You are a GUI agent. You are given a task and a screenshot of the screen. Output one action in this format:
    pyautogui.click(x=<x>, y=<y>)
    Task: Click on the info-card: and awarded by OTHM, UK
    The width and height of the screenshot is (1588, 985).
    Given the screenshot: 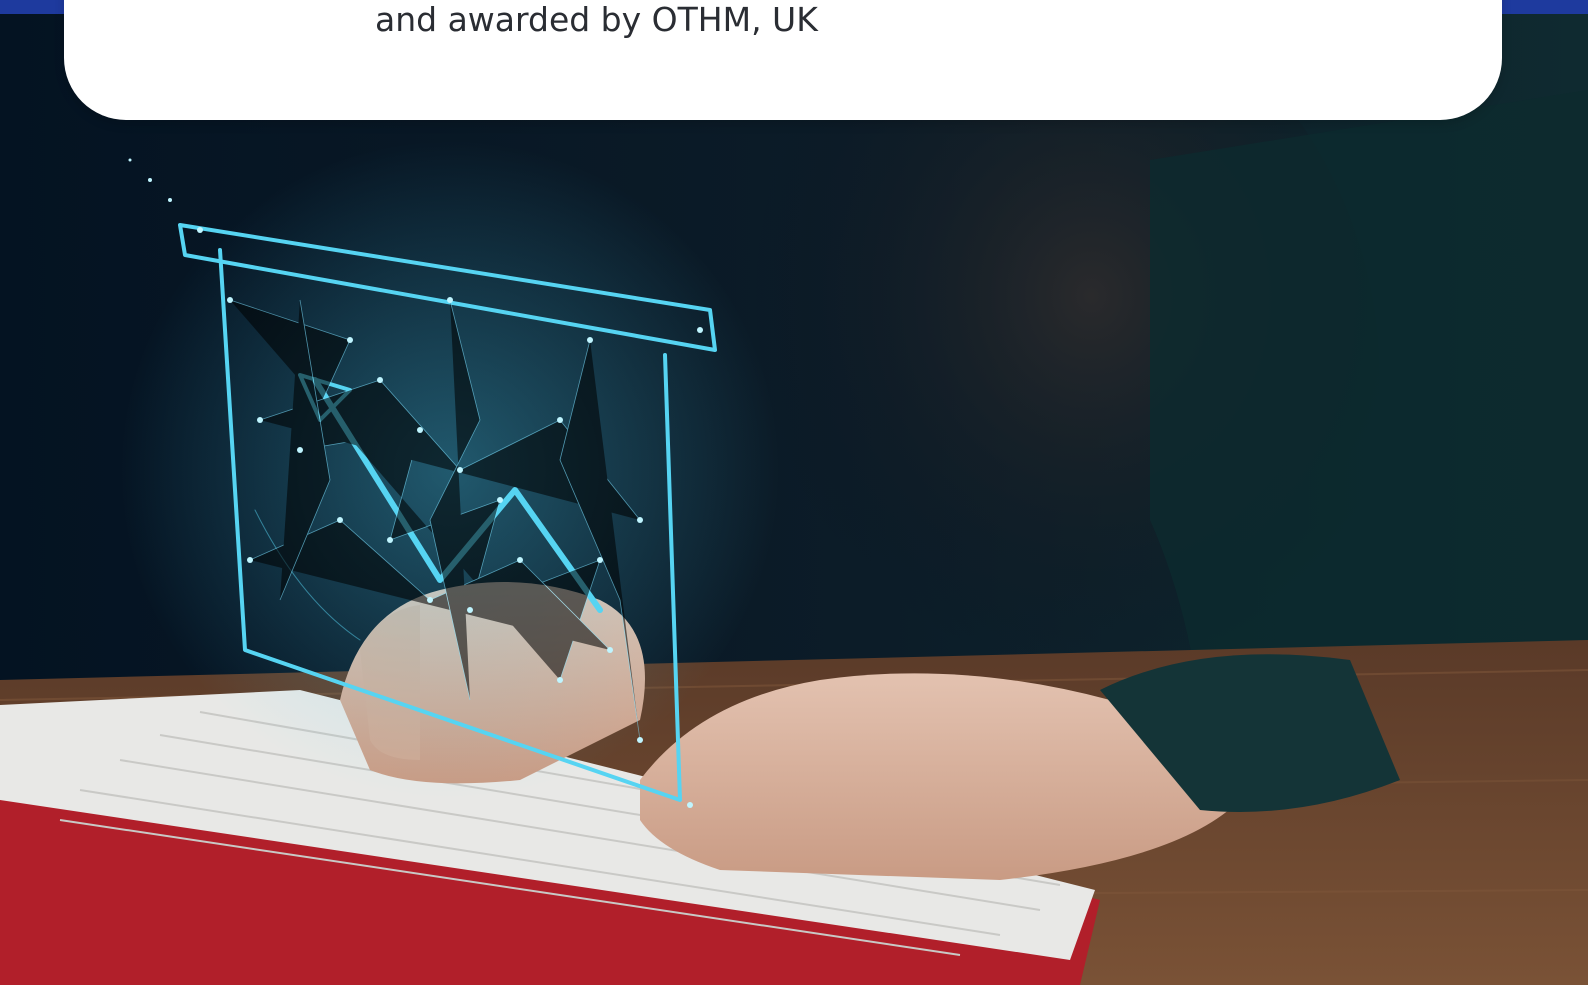 What is the action you would take?
    pyautogui.click(x=783, y=60)
    